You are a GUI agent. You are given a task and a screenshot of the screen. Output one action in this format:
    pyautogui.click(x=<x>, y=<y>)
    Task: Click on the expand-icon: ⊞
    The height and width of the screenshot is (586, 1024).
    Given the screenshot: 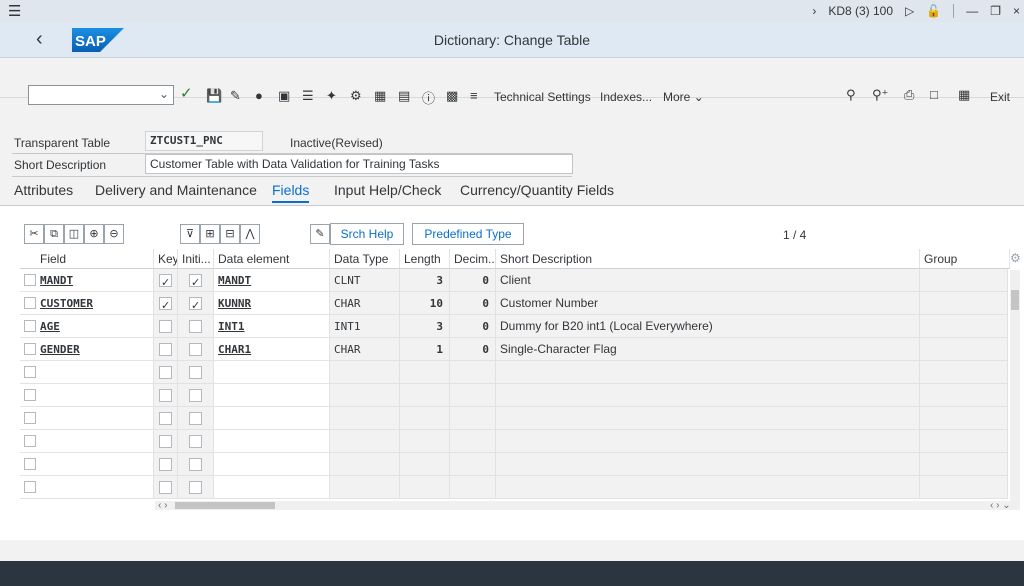 What is the action you would take?
    pyautogui.click(x=210, y=234)
    